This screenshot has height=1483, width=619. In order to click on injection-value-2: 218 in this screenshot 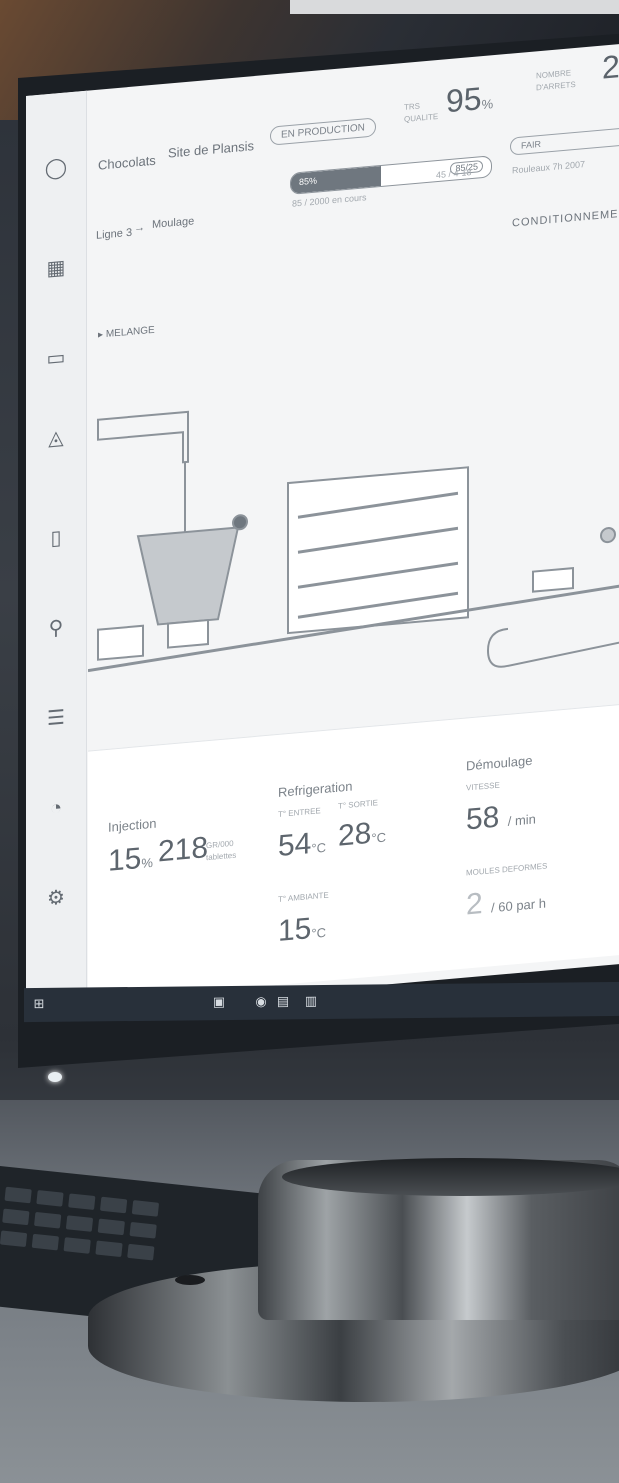, I will do `click(183, 850)`.